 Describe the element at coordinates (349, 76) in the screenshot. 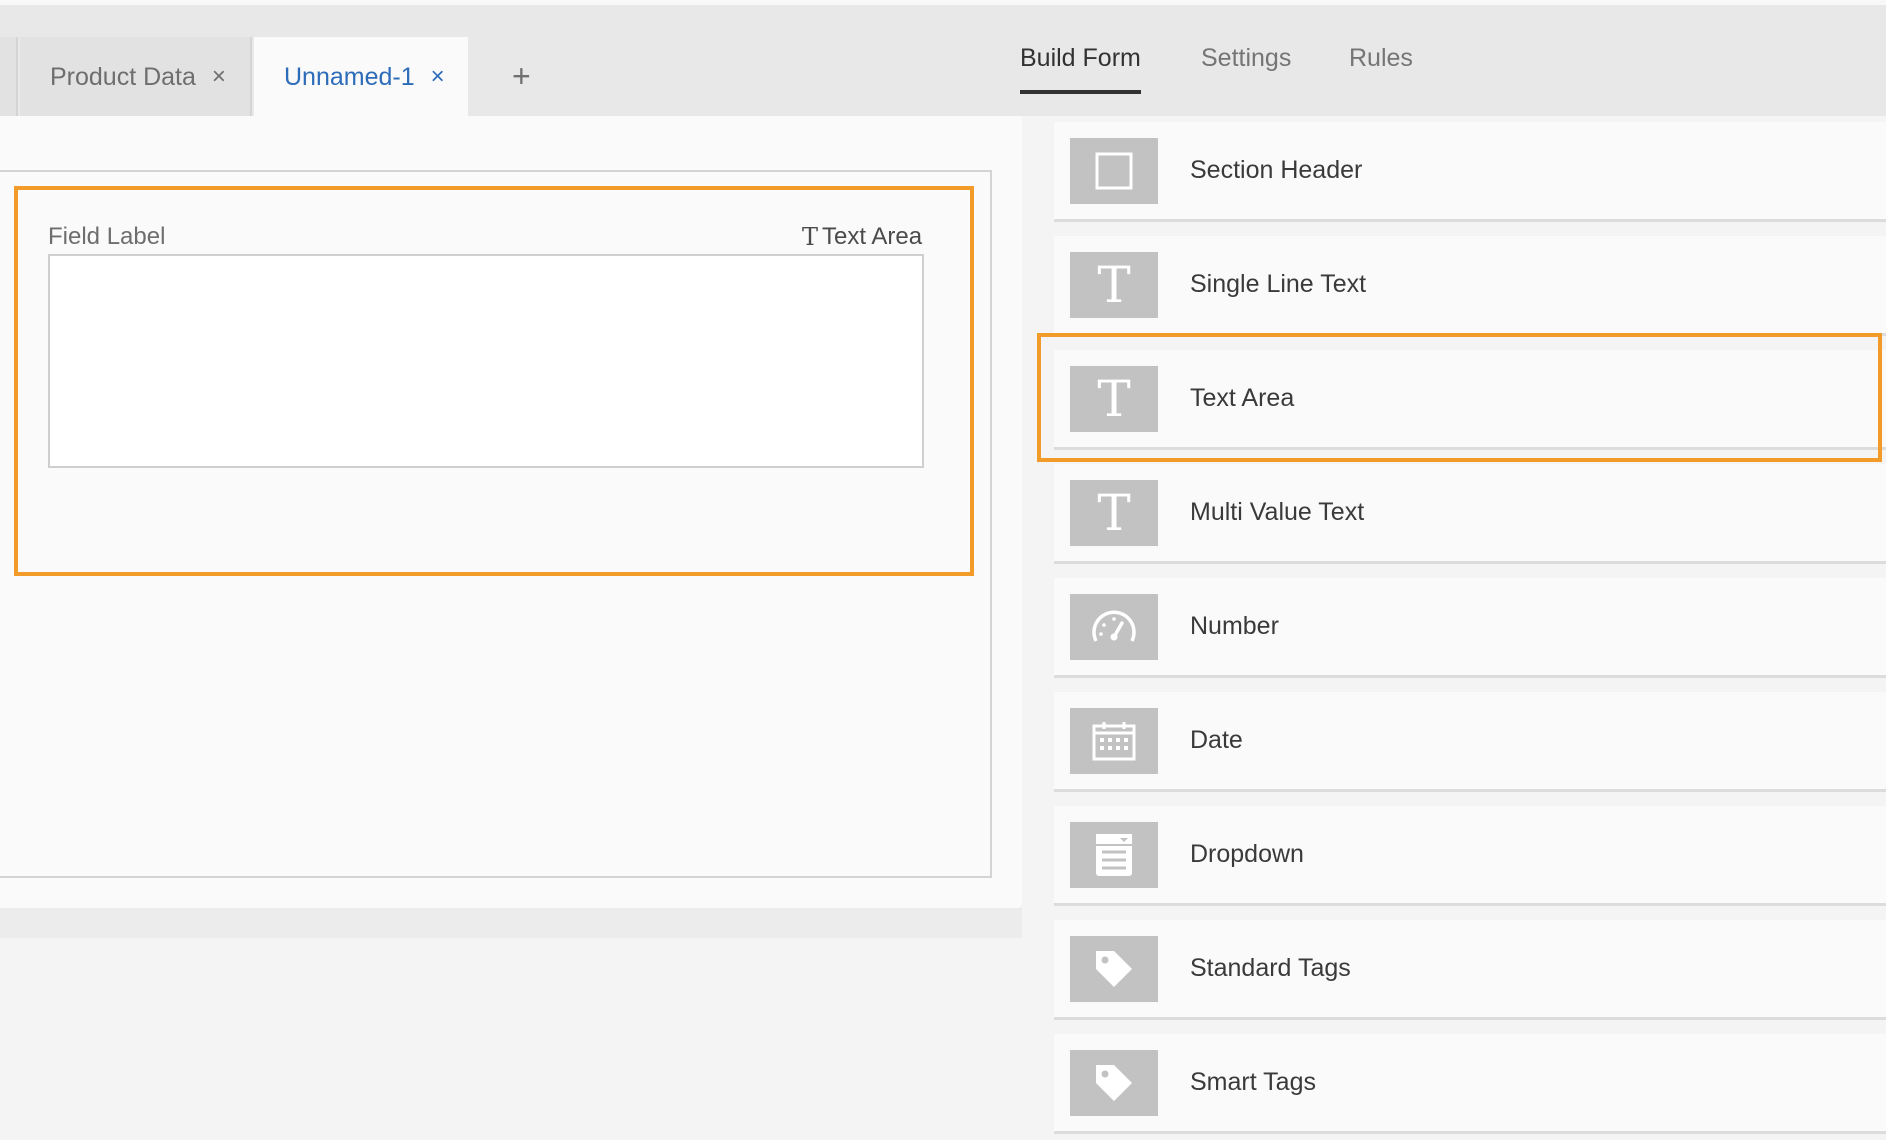

I see `tab-label: Unnamed-1` at that location.